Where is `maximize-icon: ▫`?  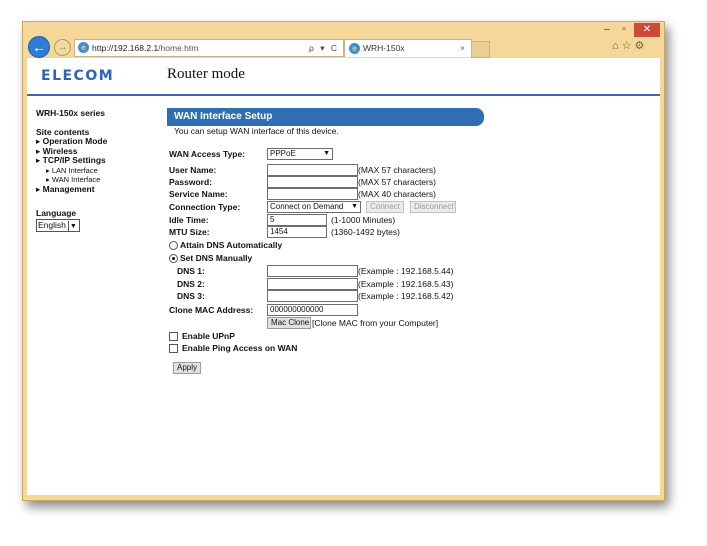 maximize-icon: ▫ is located at coordinates (624, 30).